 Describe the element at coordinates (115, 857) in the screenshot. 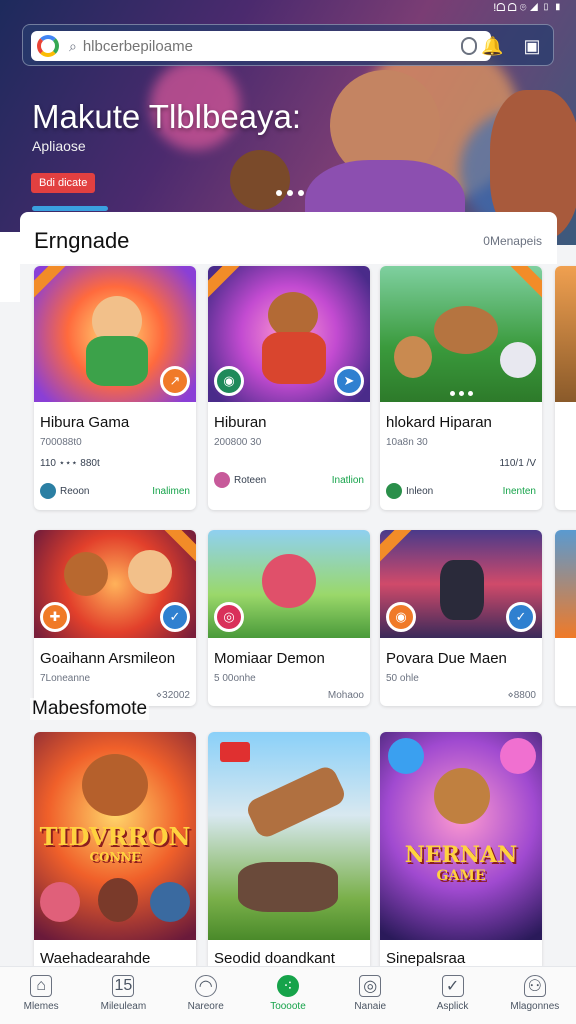

I see `game-logo-subtext: CONNE` at that location.